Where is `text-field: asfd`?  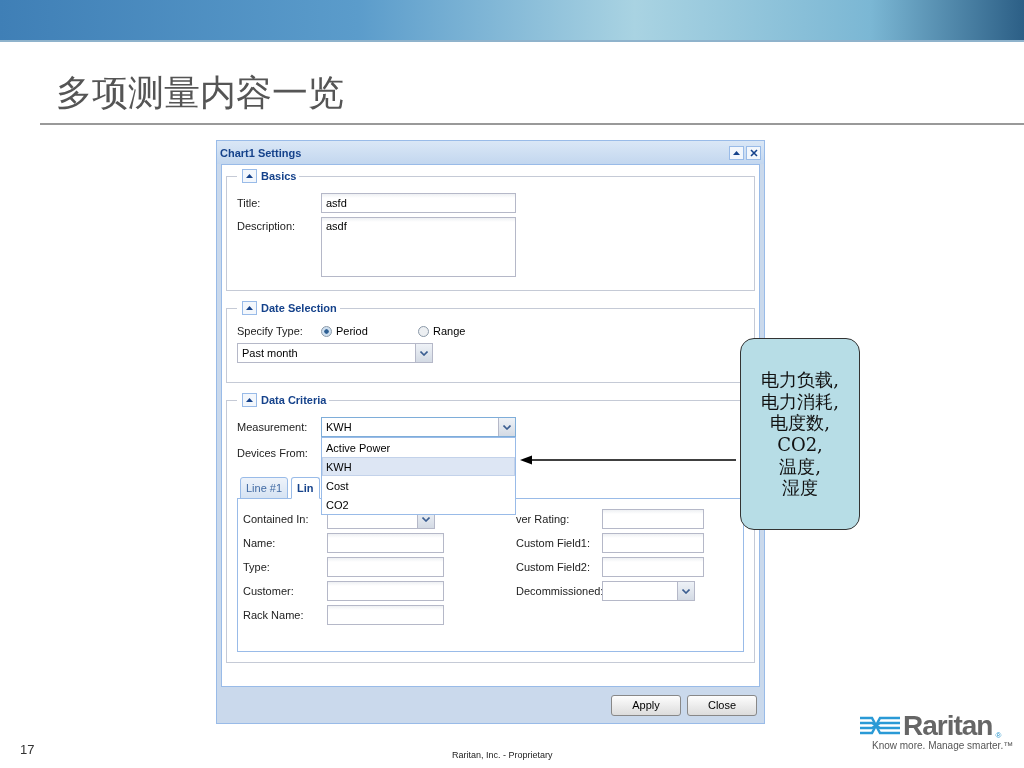
text-field: asfd is located at coordinates (418, 203).